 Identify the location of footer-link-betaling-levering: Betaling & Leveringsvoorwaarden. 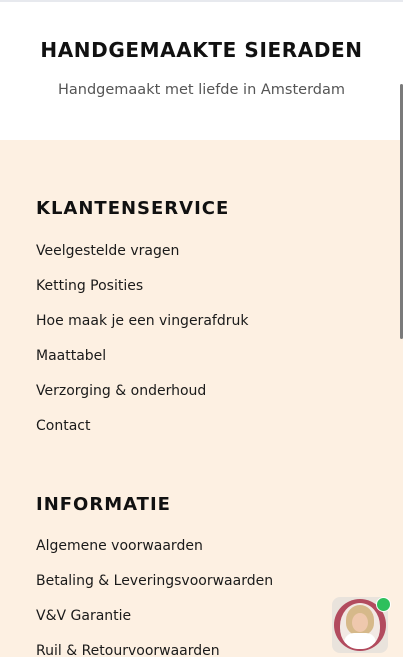
(154, 581).